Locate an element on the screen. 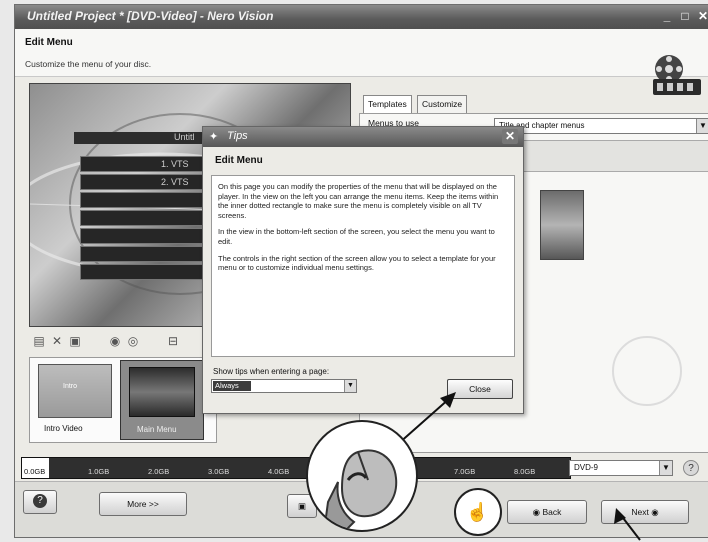 This screenshot has width=708, height=542. mouse-click-callout is located at coordinates (362, 476).